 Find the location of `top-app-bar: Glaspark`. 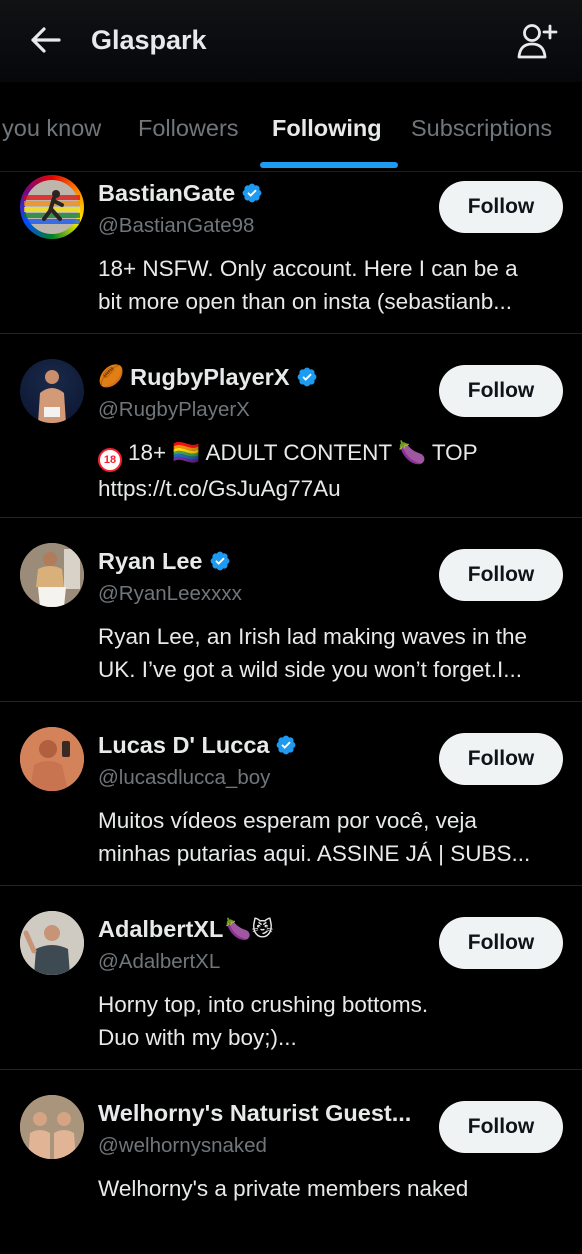

top-app-bar: Glaspark is located at coordinates (291, 41).